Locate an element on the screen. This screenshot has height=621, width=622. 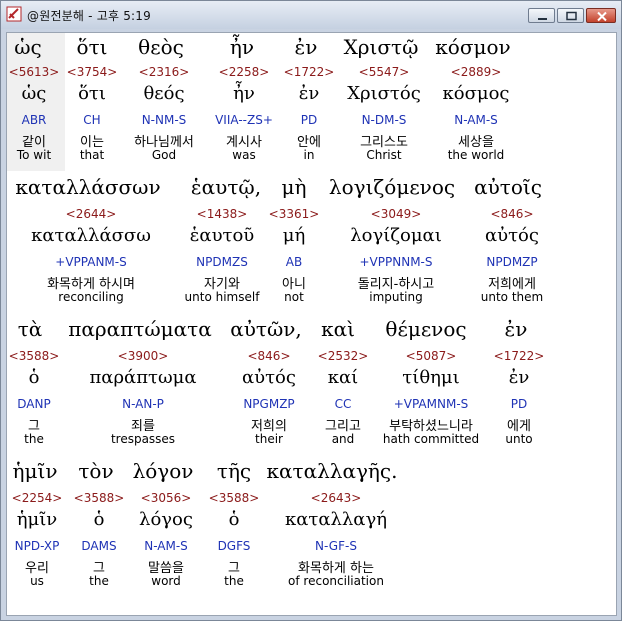
strong-number: <3588> is located at coordinates (50, 358).